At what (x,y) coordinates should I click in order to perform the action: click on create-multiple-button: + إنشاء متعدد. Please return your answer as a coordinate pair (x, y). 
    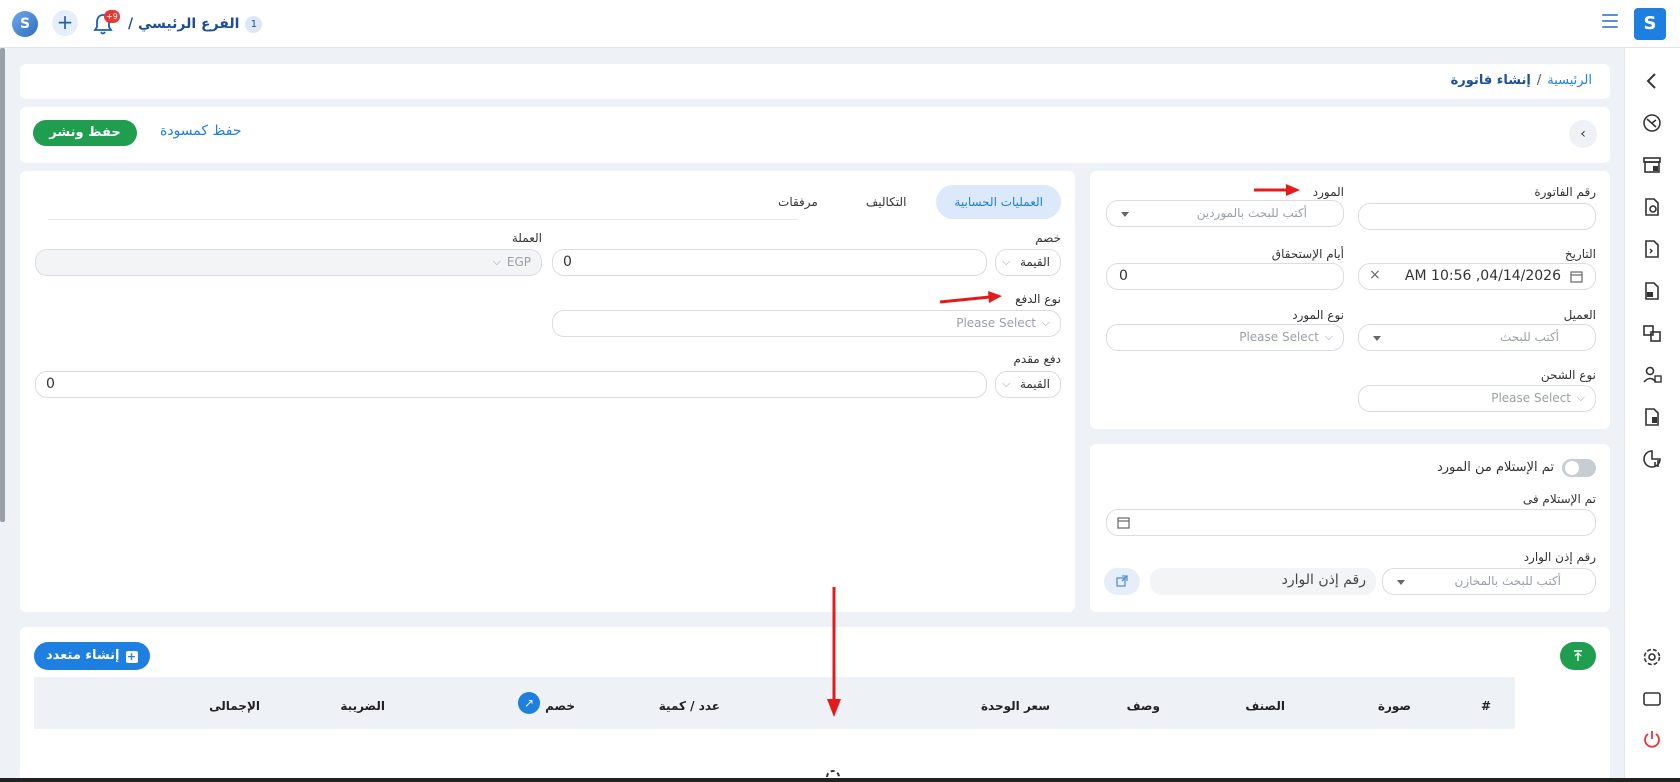
    Looking at the image, I should click on (92, 656).